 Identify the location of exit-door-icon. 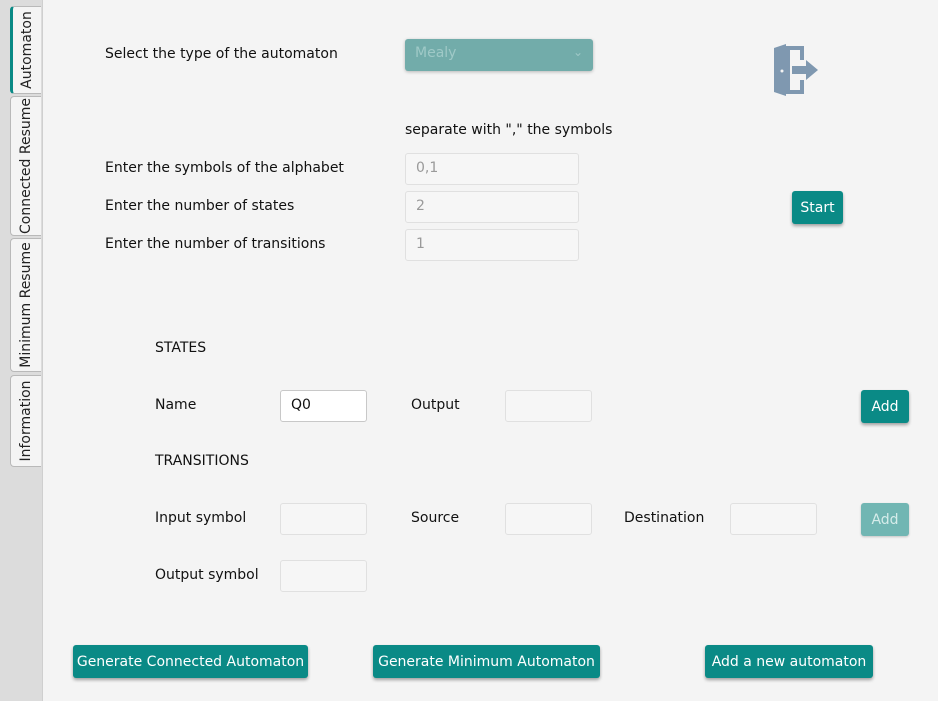
(796, 70).